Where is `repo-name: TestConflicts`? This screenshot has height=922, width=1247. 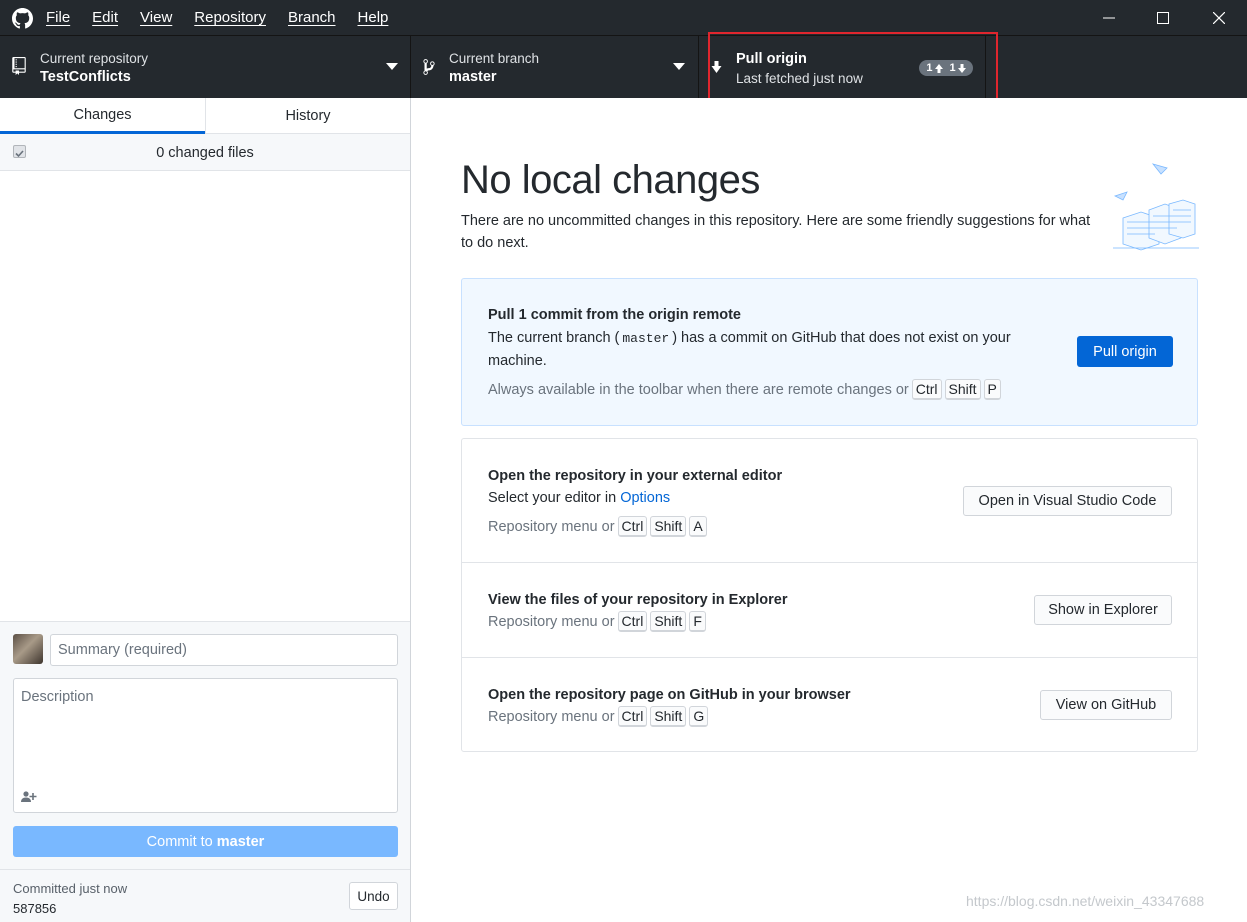 repo-name: TestConflicts is located at coordinates (85, 77).